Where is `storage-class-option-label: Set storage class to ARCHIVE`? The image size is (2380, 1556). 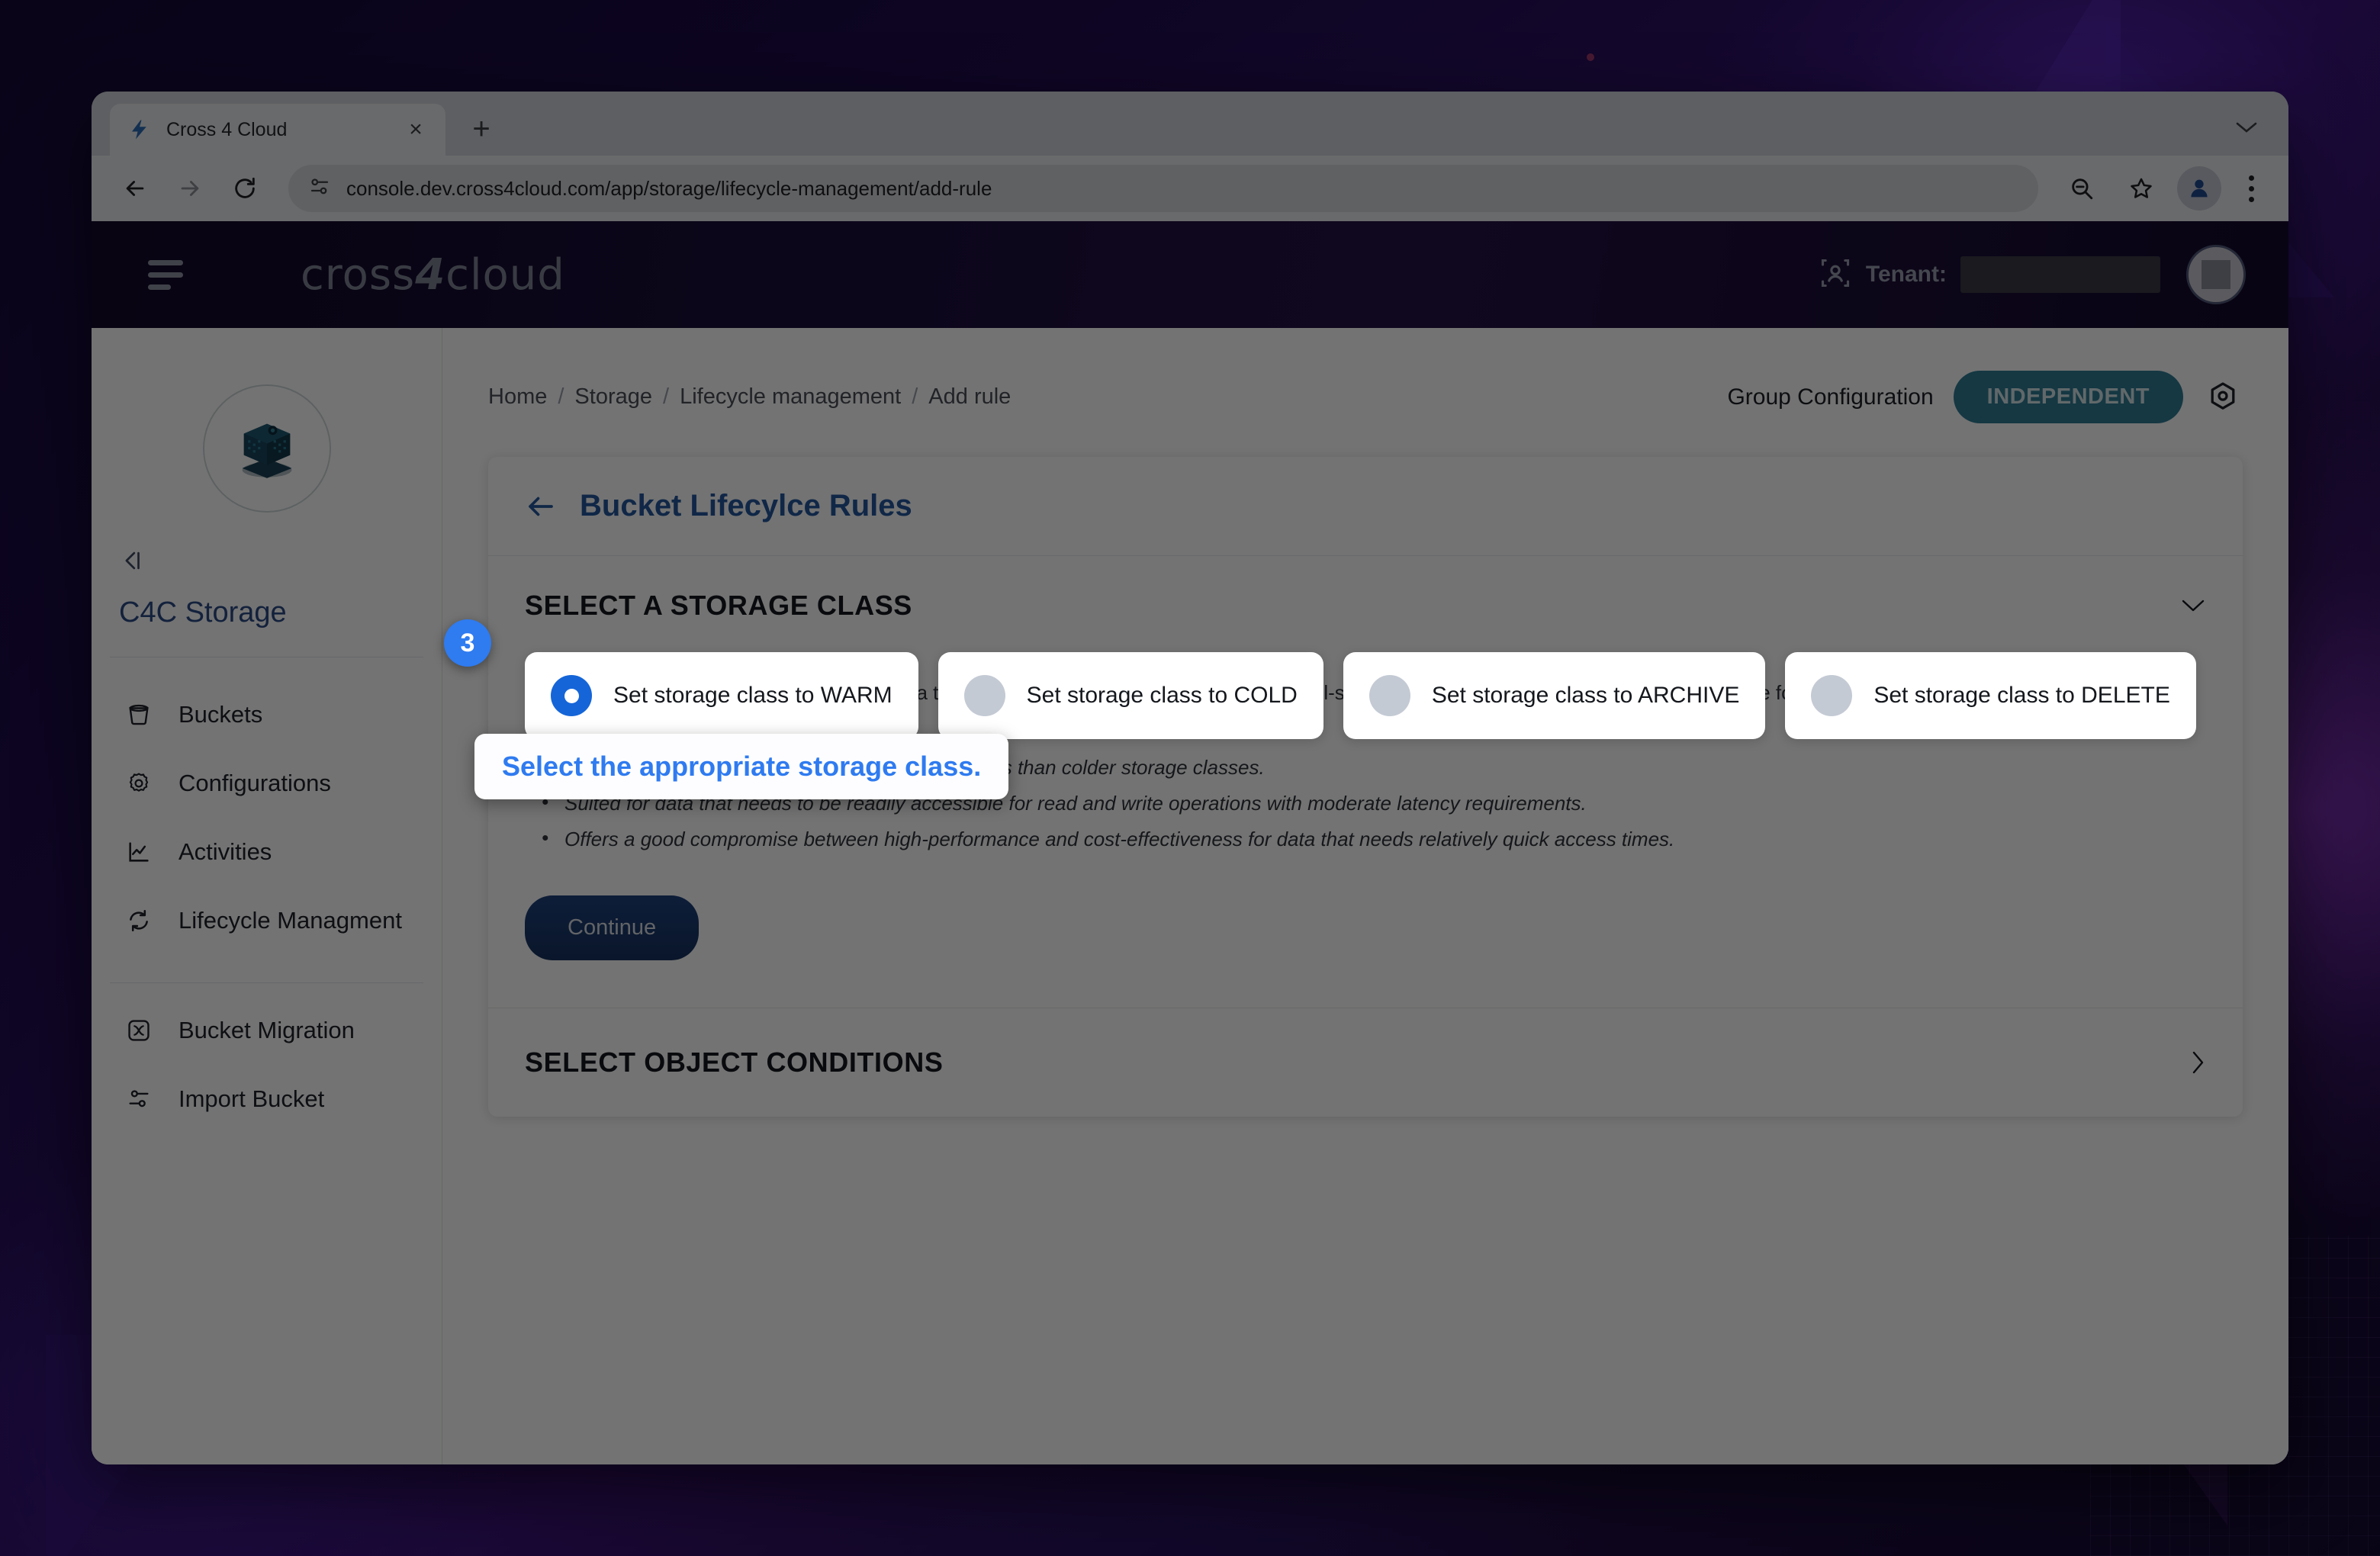 storage-class-option-label: Set storage class to ARCHIVE is located at coordinates (1585, 695).